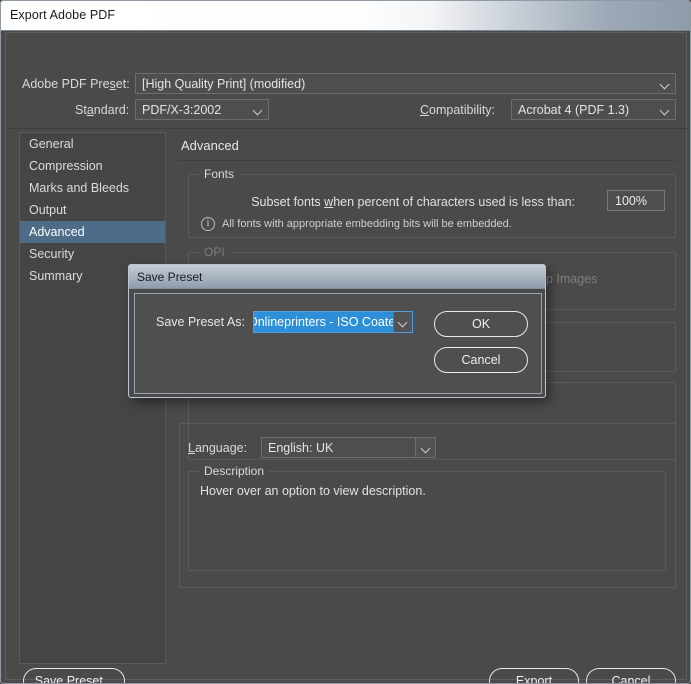 The width and height of the screenshot is (691, 684). What do you see at coordinates (79, 188) in the screenshot?
I see `sidebar-item-label: Marks and Bleeds` at bounding box center [79, 188].